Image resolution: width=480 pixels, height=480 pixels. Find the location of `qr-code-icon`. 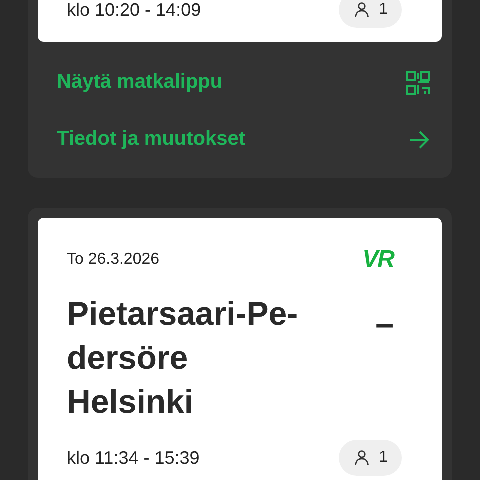

qr-code-icon is located at coordinates (418, 82).